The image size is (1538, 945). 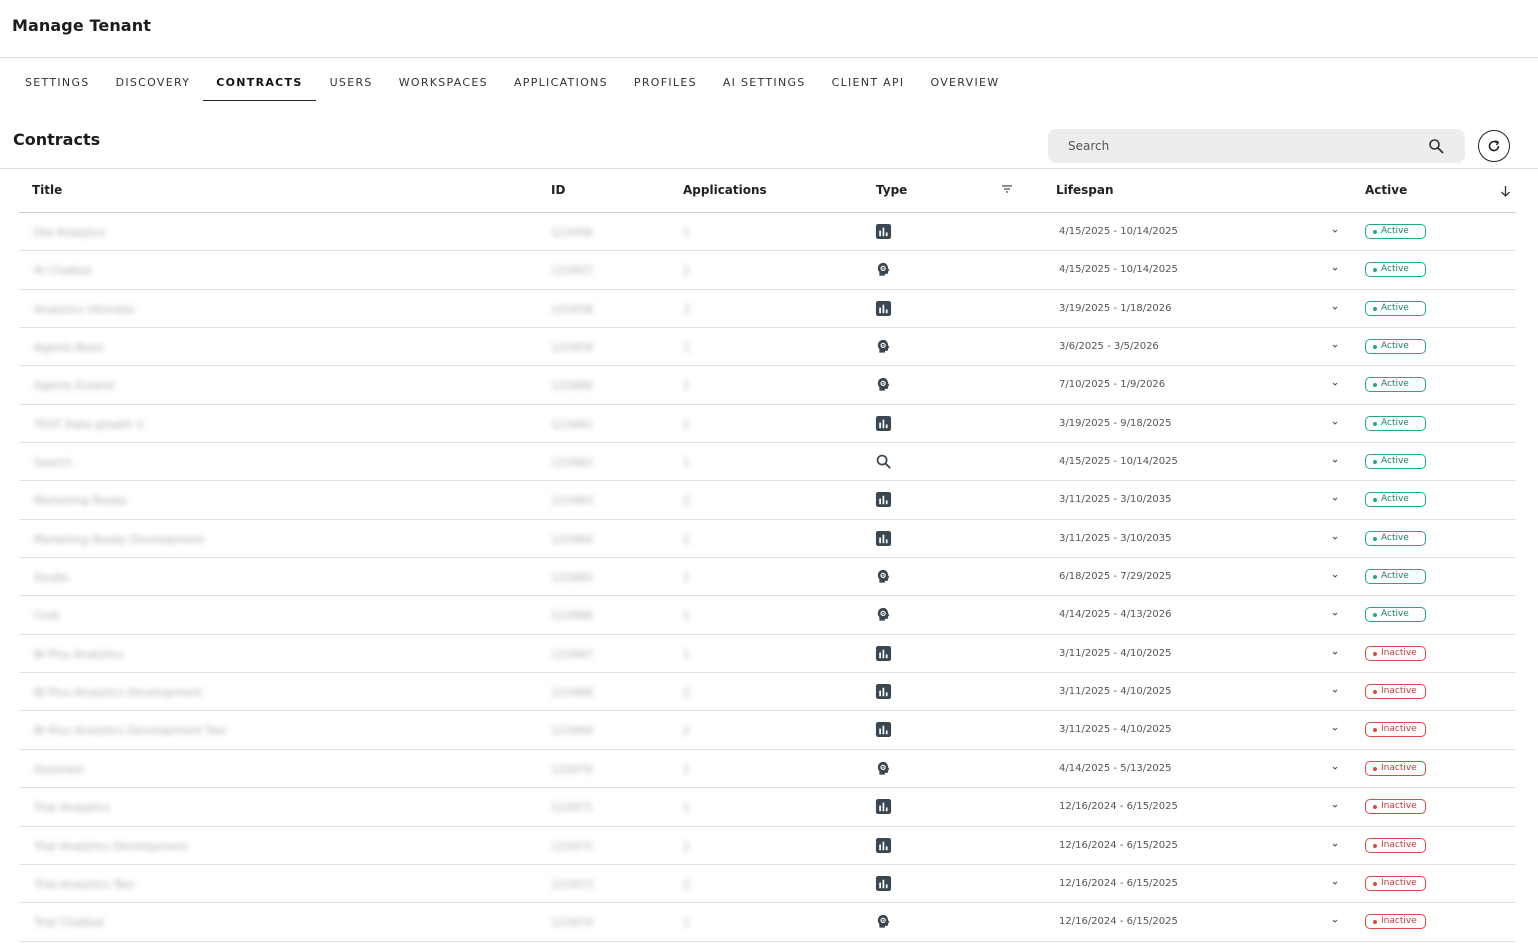 I want to click on tab-settings: SETTINGS, so click(x=57, y=85).